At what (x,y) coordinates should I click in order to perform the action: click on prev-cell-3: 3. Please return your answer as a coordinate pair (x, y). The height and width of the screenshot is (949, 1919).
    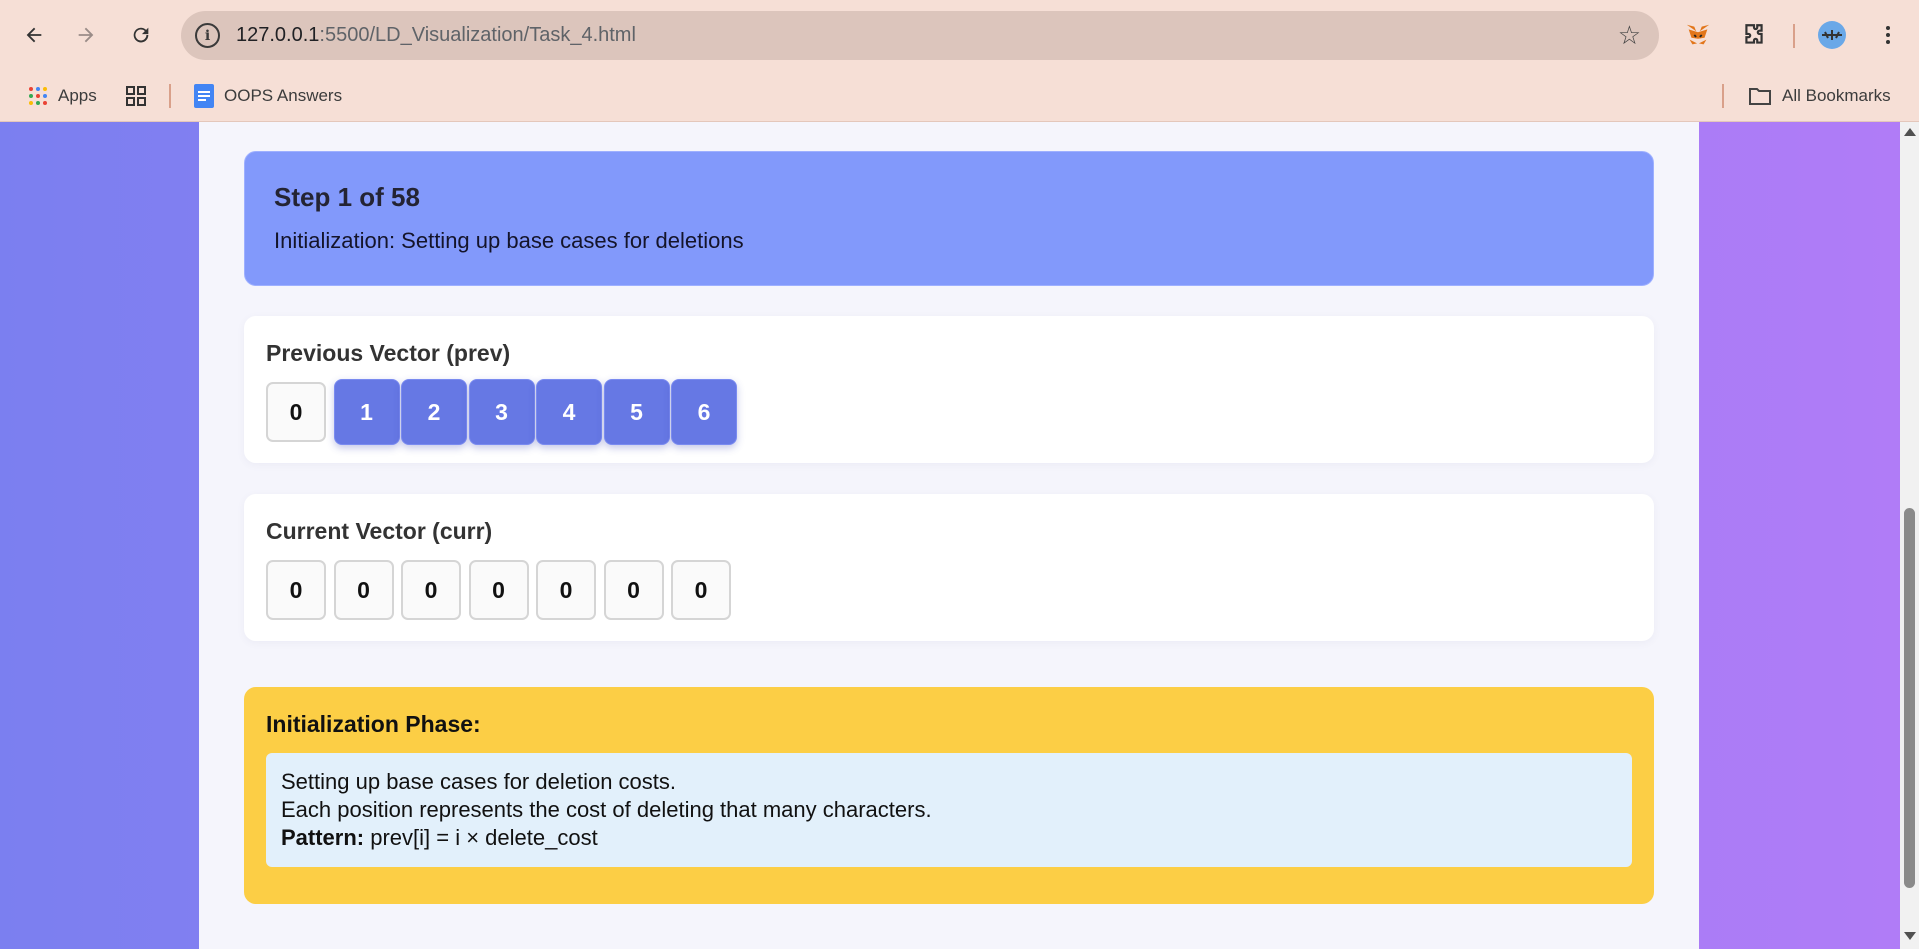
    Looking at the image, I should click on (501, 412).